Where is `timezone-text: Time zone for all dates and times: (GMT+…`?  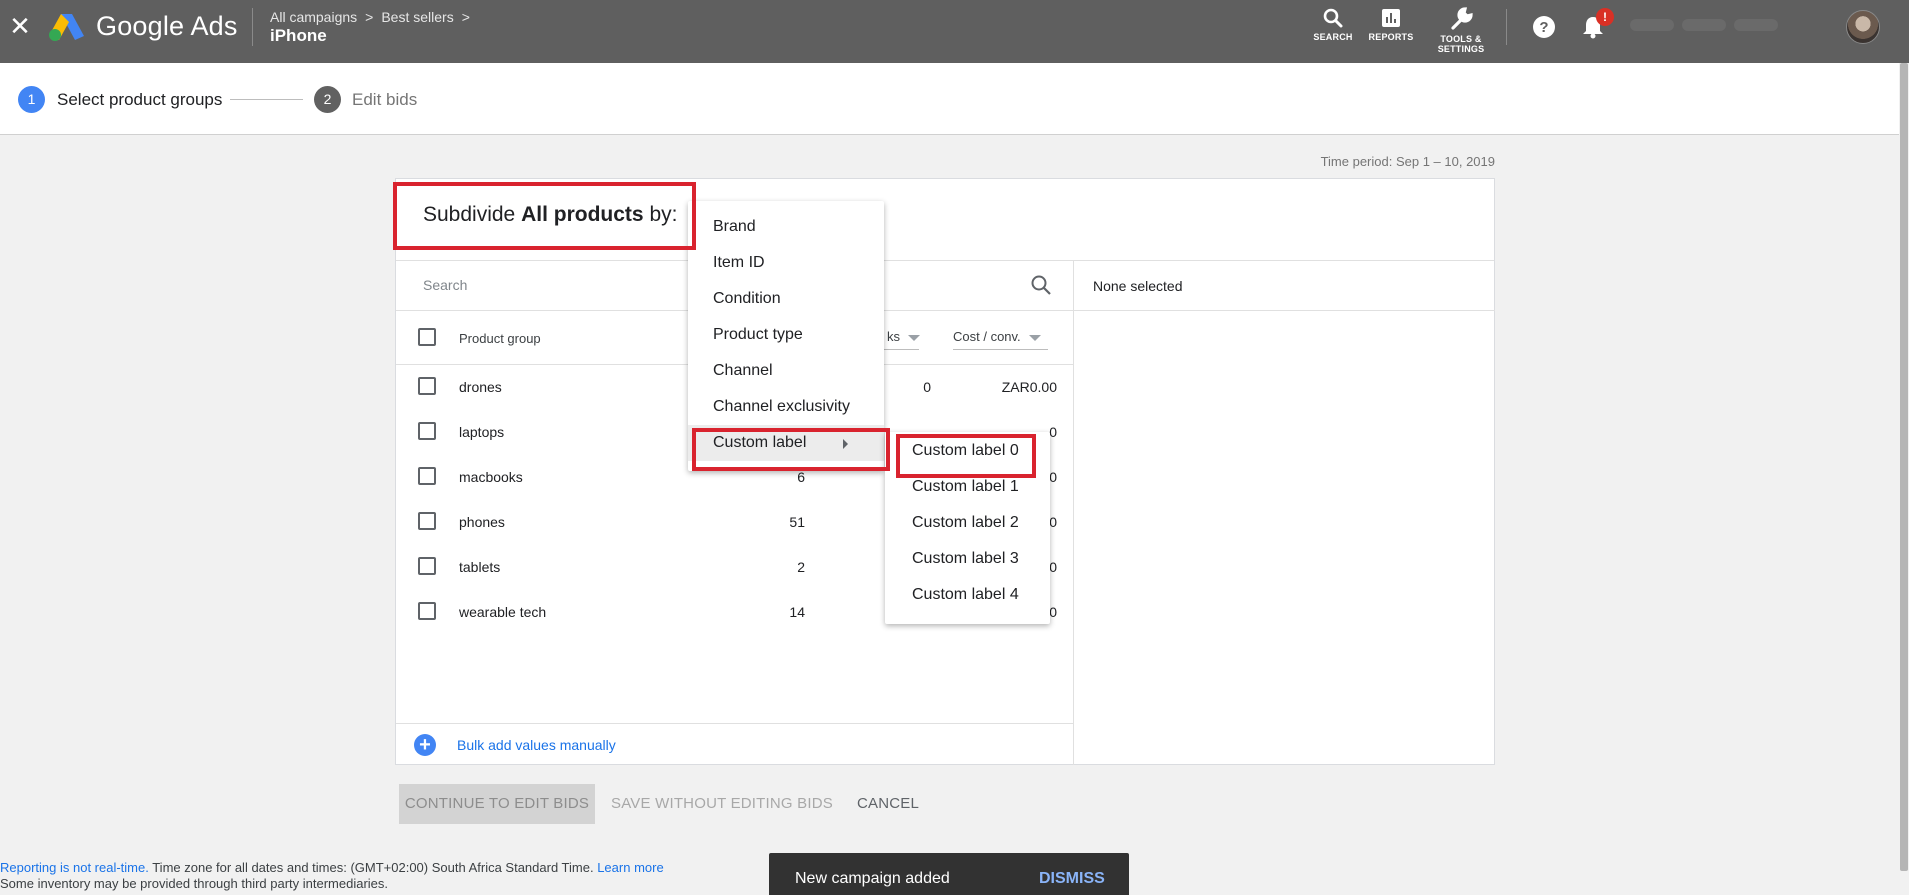
timezone-text: Time zone for all dates and times: (GMT+… is located at coordinates (373, 867).